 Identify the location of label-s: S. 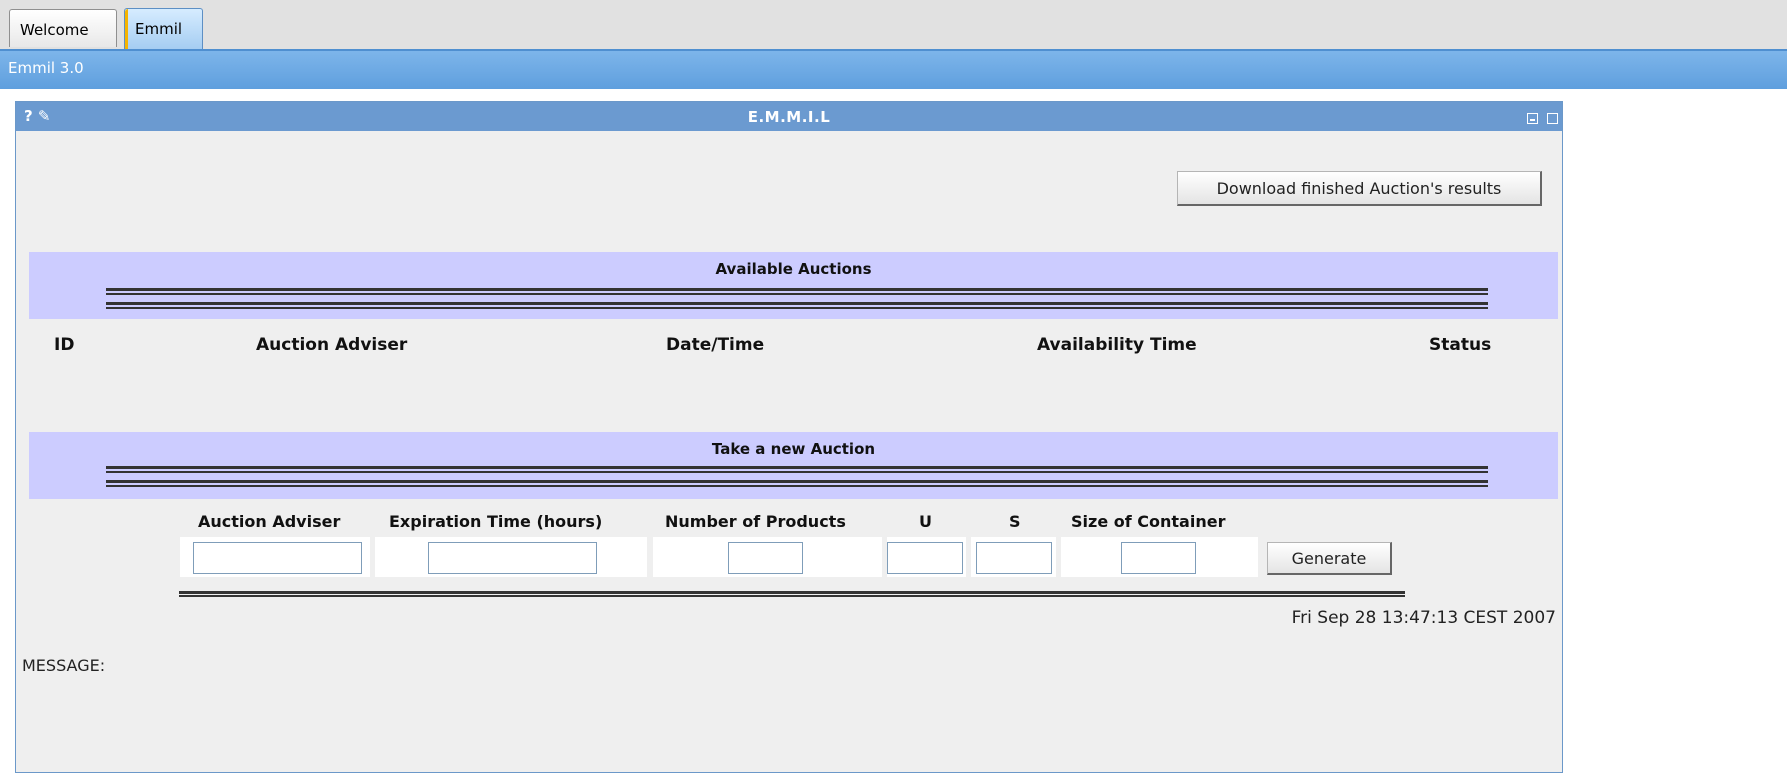
(1015, 521).